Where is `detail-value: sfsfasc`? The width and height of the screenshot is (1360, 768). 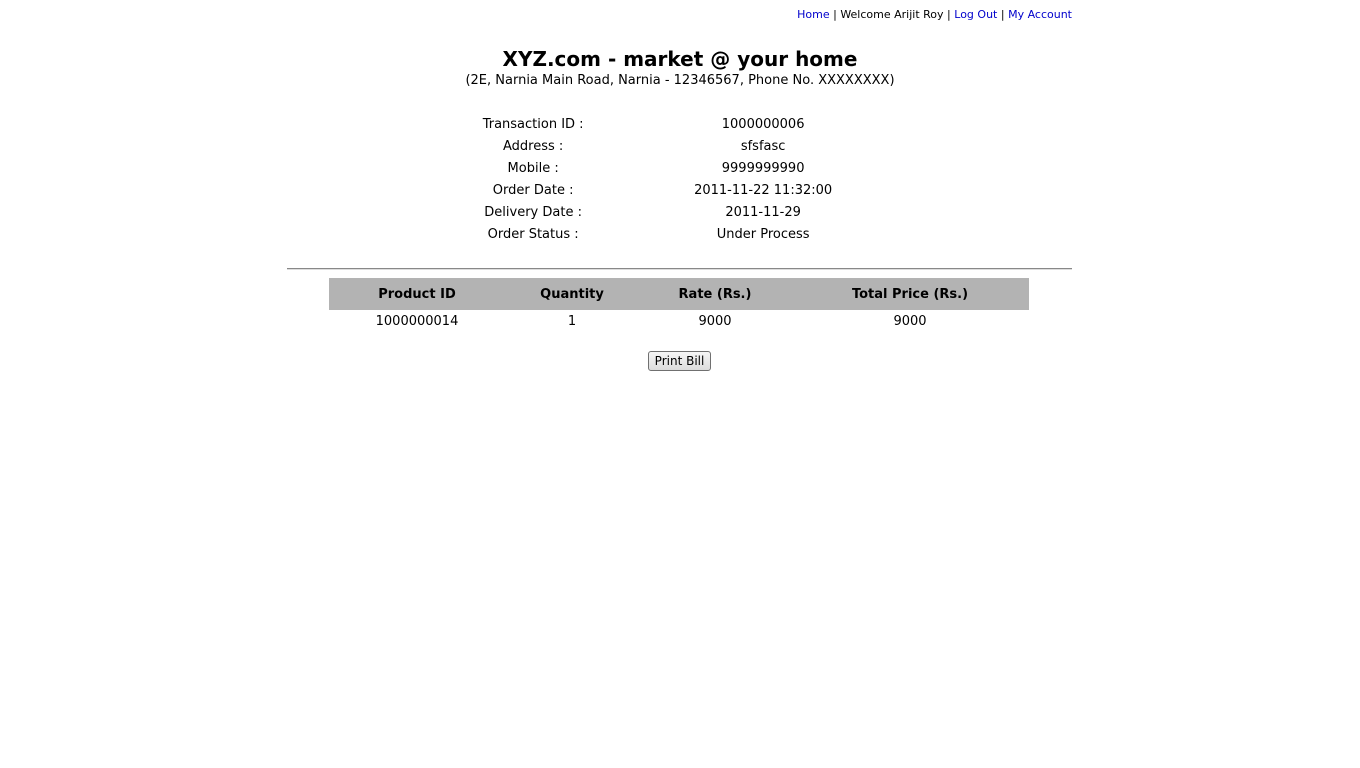 detail-value: sfsfasc is located at coordinates (763, 146).